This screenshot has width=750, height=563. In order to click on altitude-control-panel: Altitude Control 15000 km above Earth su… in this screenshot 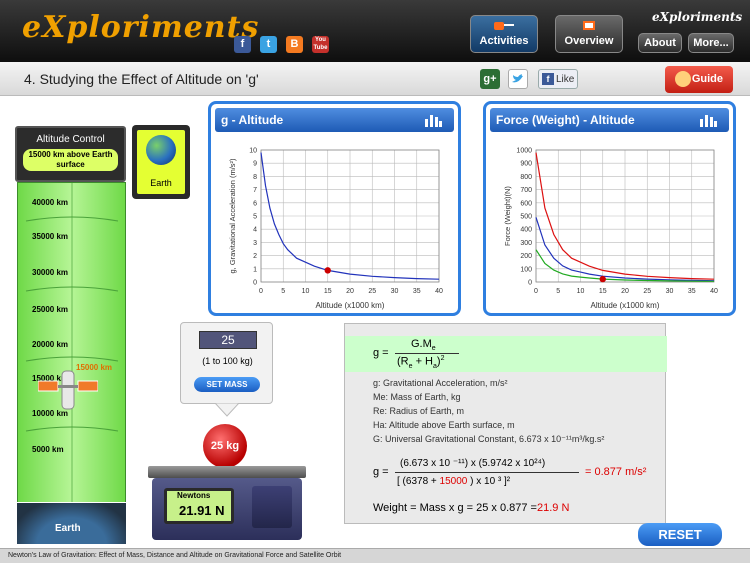, I will do `click(70, 154)`.